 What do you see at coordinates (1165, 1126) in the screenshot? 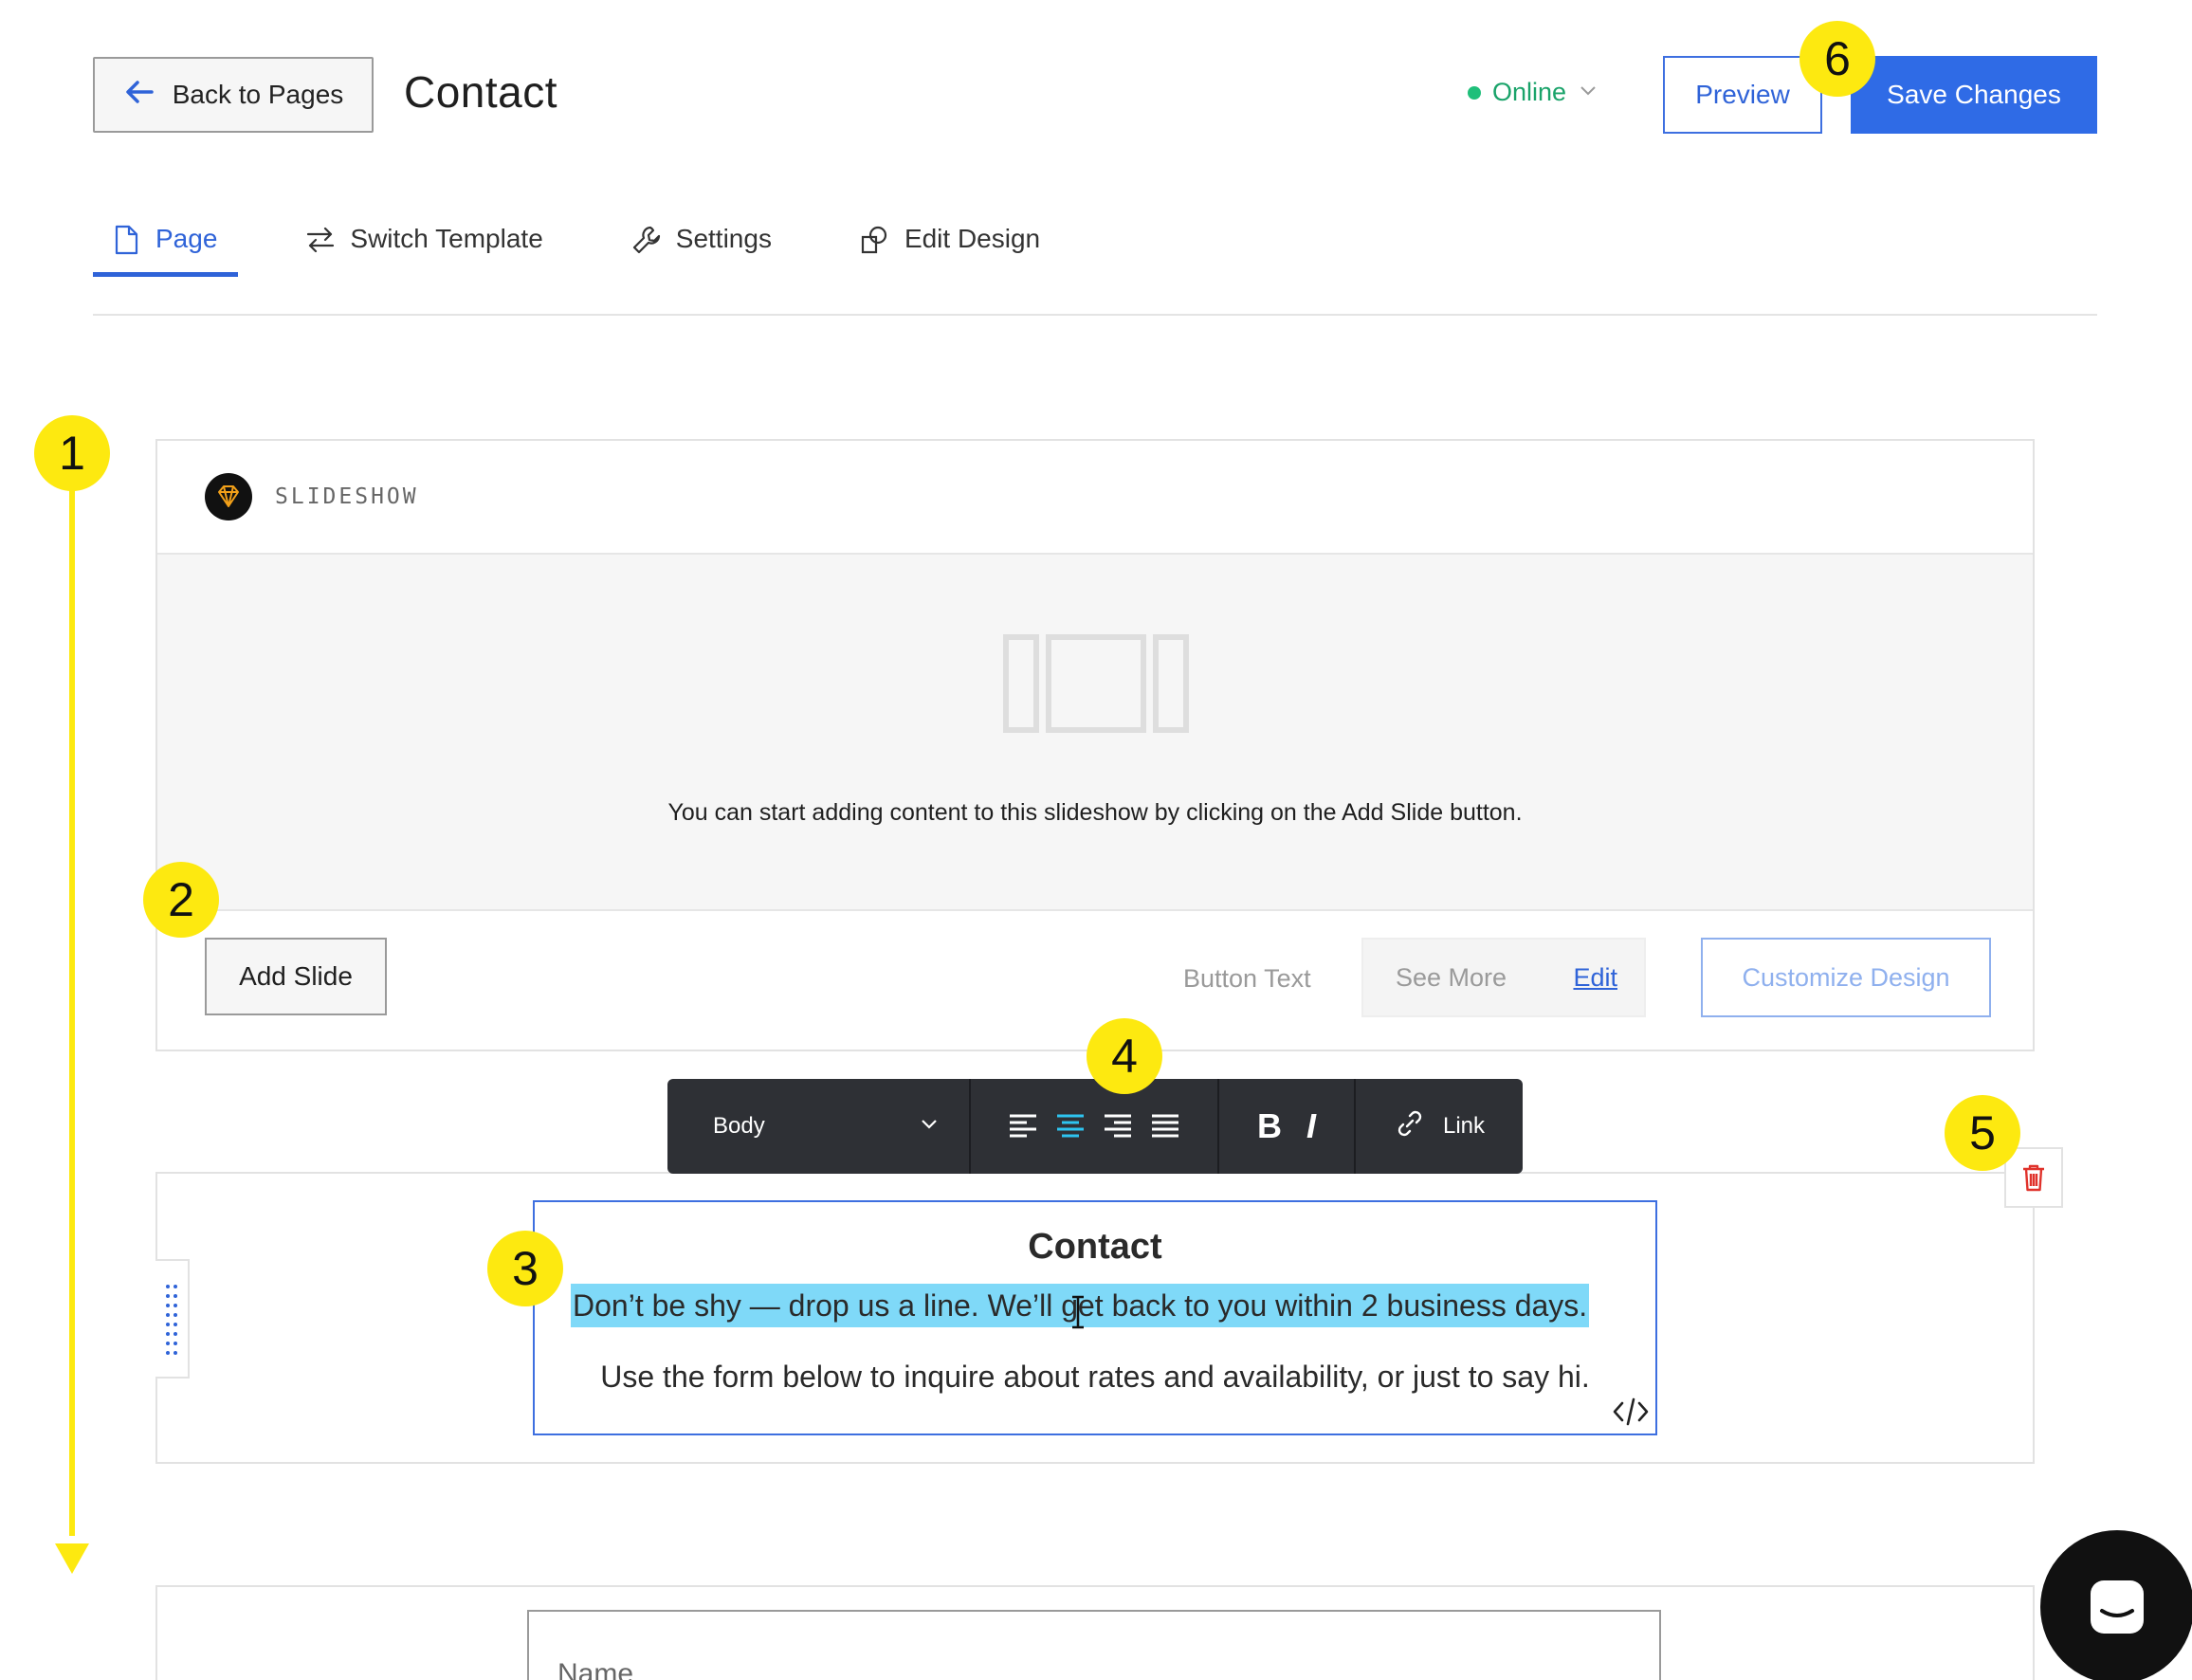
I see `align-justify-icon` at bounding box center [1165, 1126].